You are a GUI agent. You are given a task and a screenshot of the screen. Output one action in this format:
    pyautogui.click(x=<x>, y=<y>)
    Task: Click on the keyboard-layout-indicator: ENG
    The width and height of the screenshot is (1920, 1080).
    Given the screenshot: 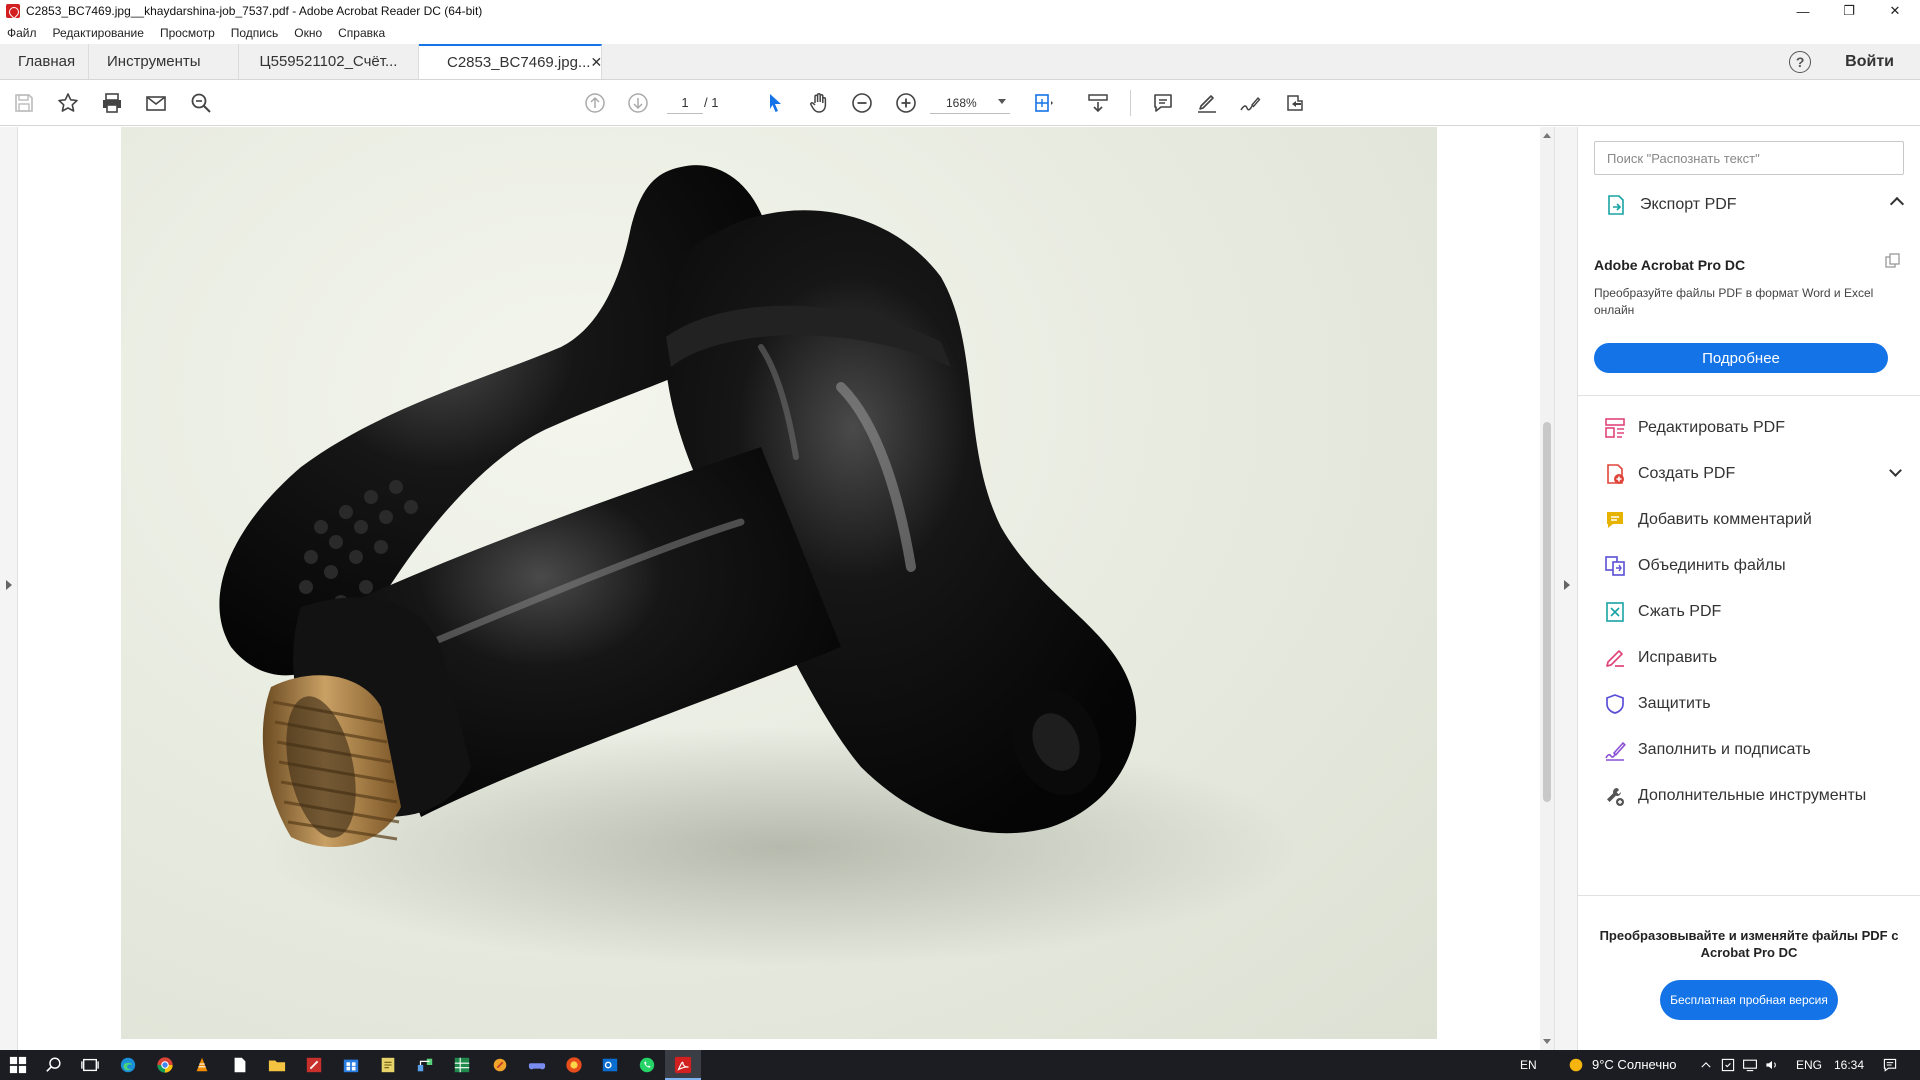 What is the action you would take?
    pyautogui.click(x=1809, y=1065)
    